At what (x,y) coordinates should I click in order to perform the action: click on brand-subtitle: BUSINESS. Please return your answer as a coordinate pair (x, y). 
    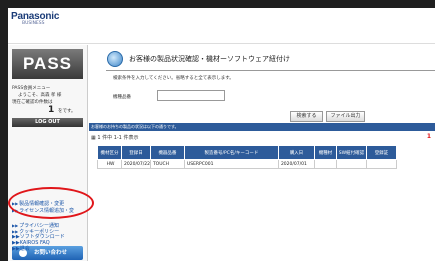
    Looking at the image, I should click on (33, 23).